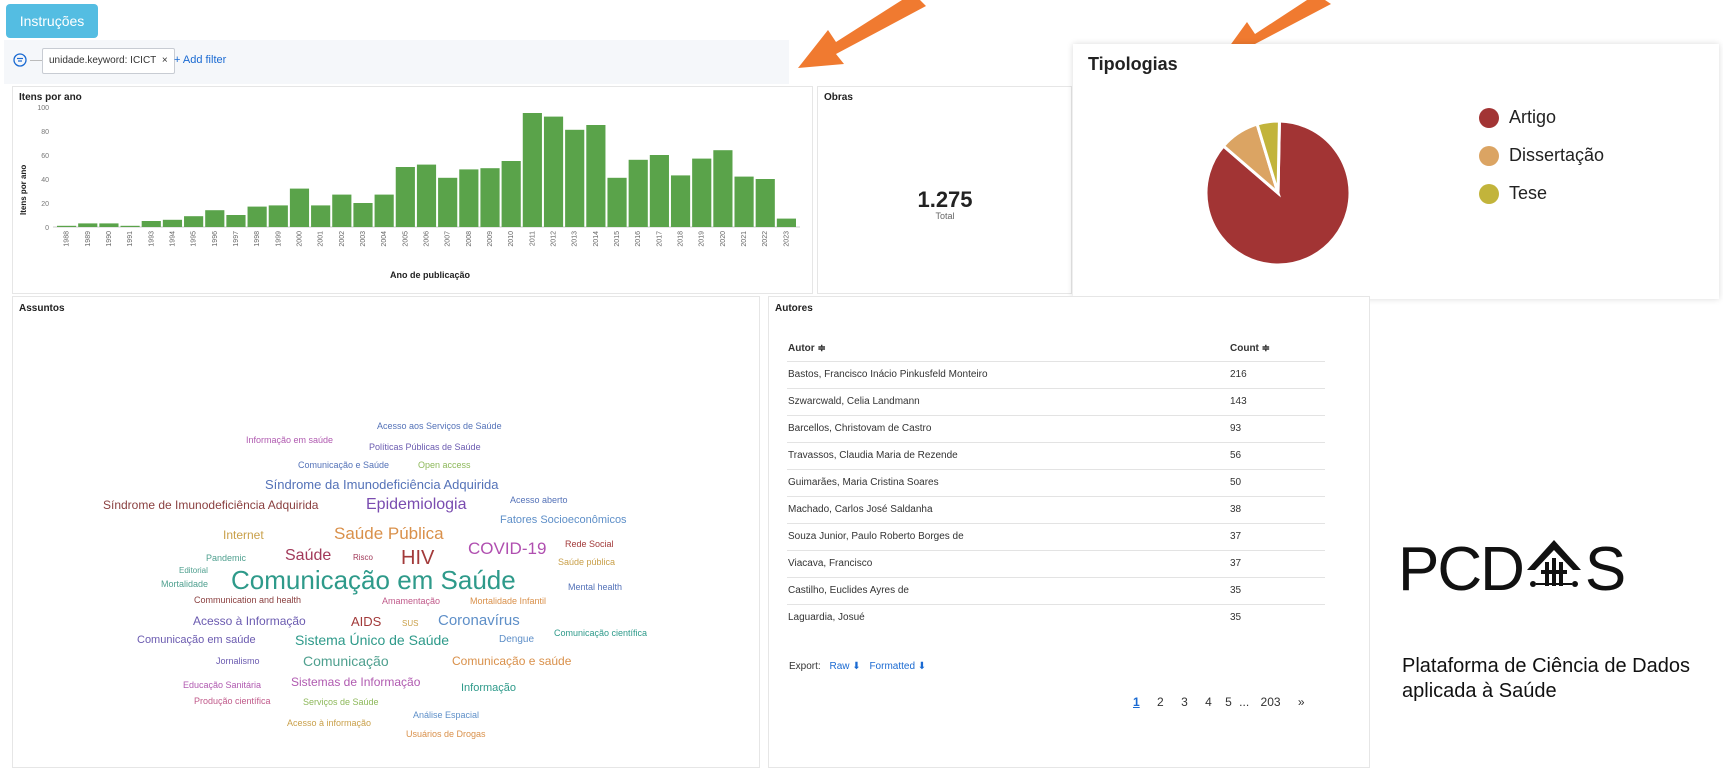  I want to click on legend-item-artigo: Artigo, so click(1579, 118).